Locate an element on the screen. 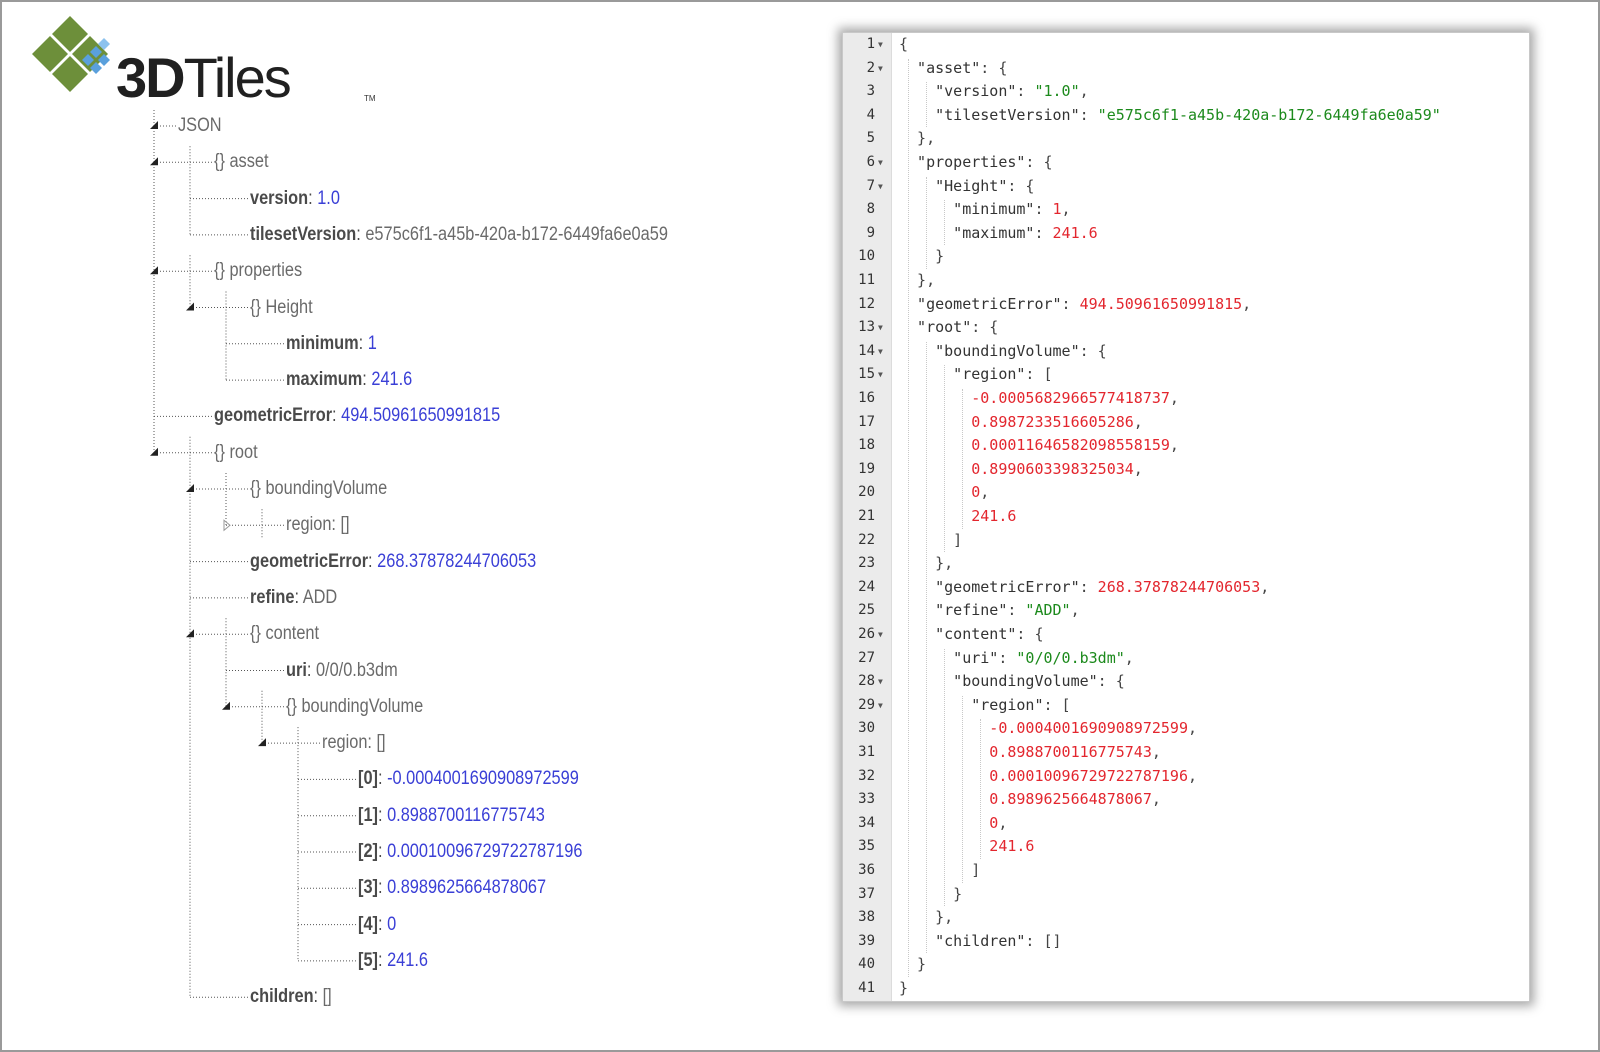 Image resolution: width=1600 pixels, height=1052 pixels. code-text: "content": { is located at coordinates (989, 635).